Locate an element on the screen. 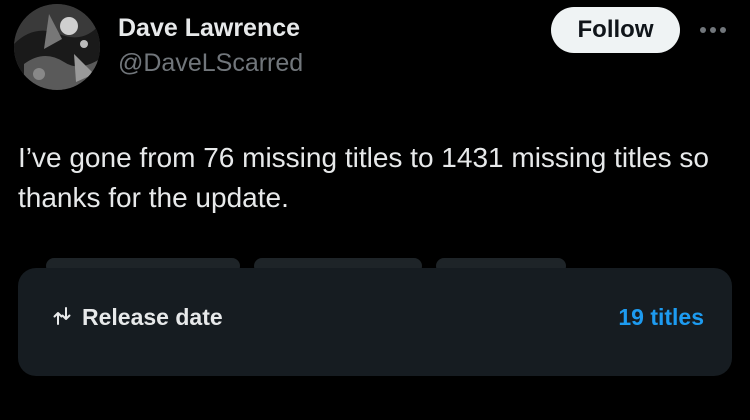  sort-label: Release date is located at coordinates (152, 317).